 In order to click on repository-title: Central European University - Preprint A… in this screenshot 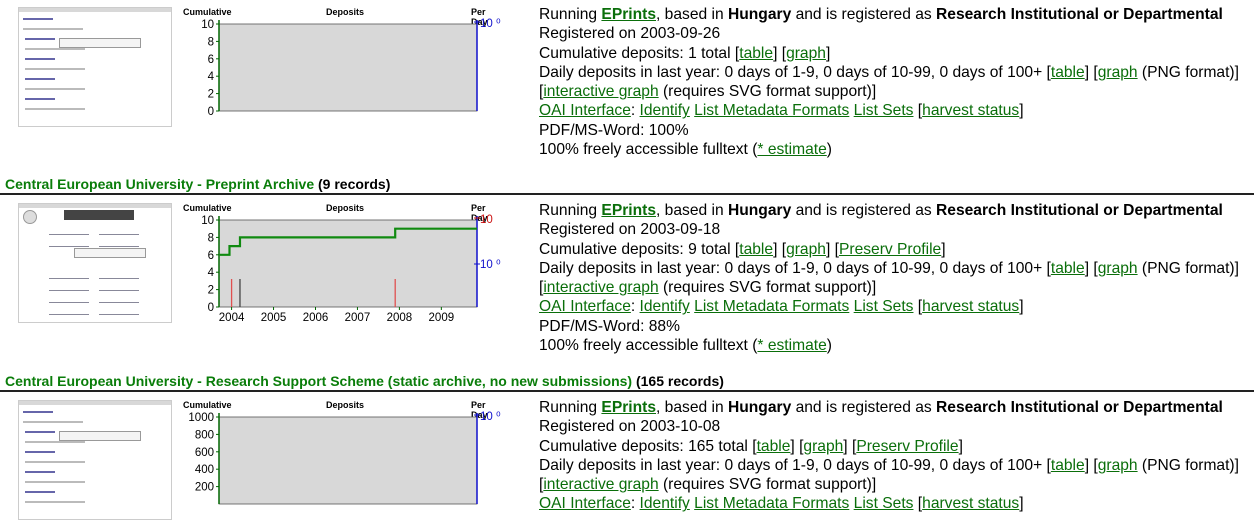, I will do `click(197, 184)`.